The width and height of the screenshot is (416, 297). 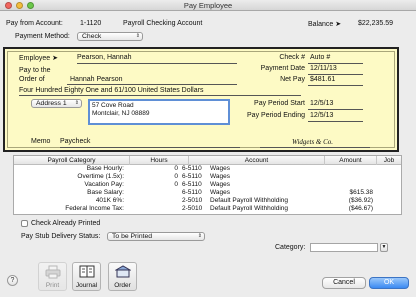 What do you see at coordinates (100, 176) in the screenshot?
I see `row-category: Overtime (1.5x):` at bounding box center [100, 176].